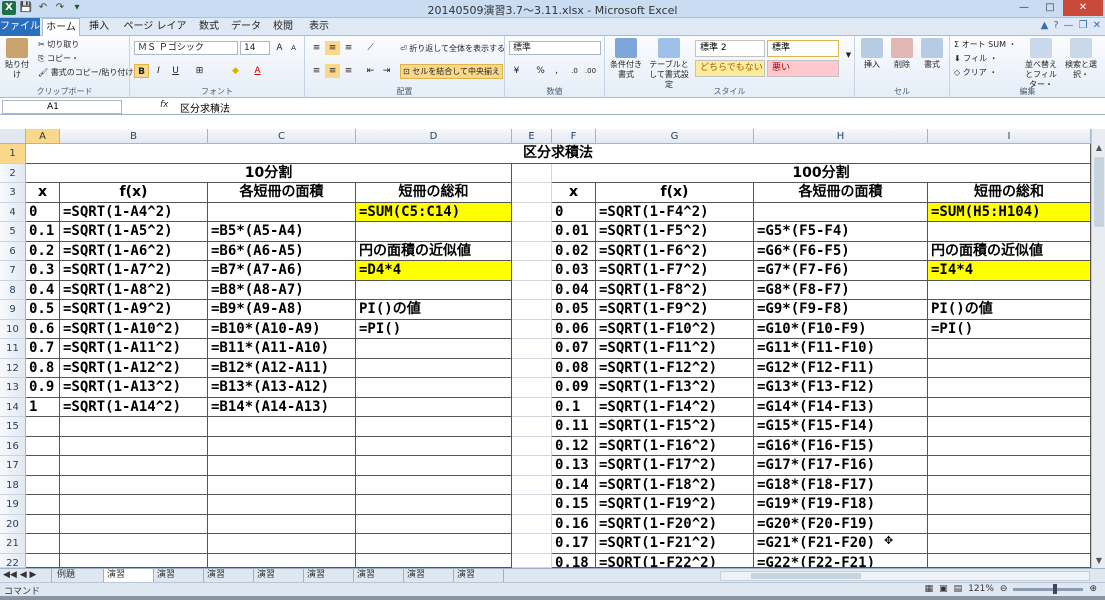  I want to click on cell-right-area: =G20*(F20-F19), so click(841, 524).